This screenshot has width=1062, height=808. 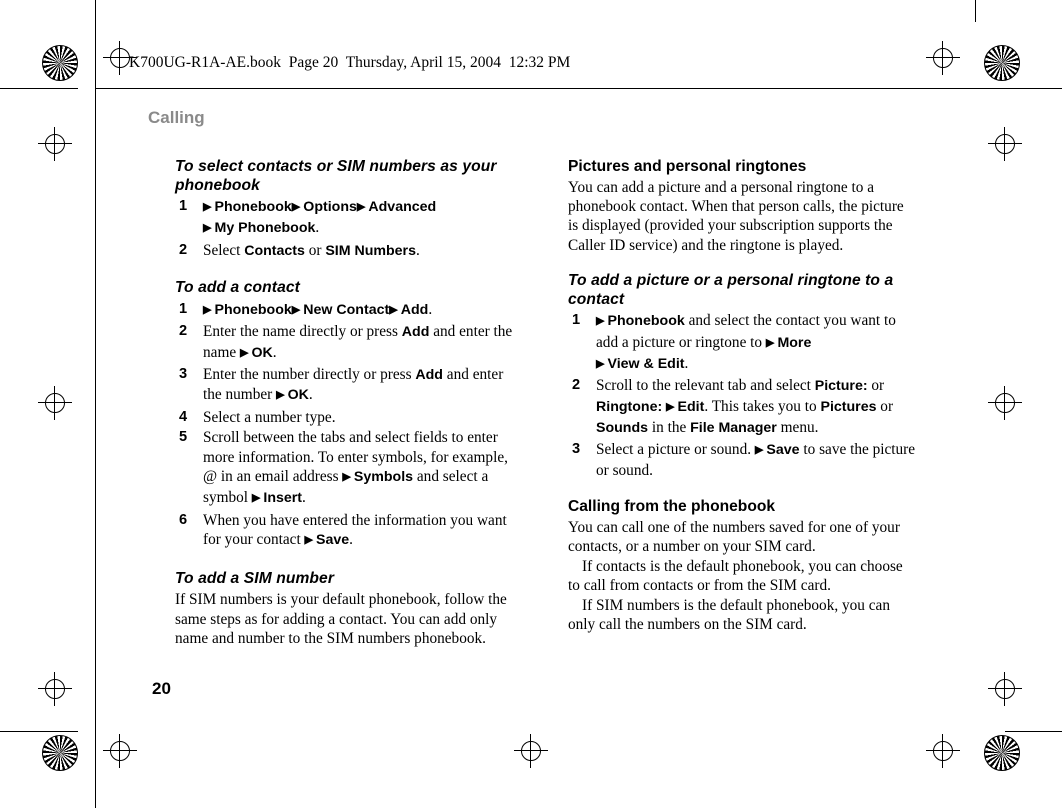 What do you see at coordinates (55, 403) in the screenshot?
I see `registration-mark-left-middle` at bounding box center [55, 403].